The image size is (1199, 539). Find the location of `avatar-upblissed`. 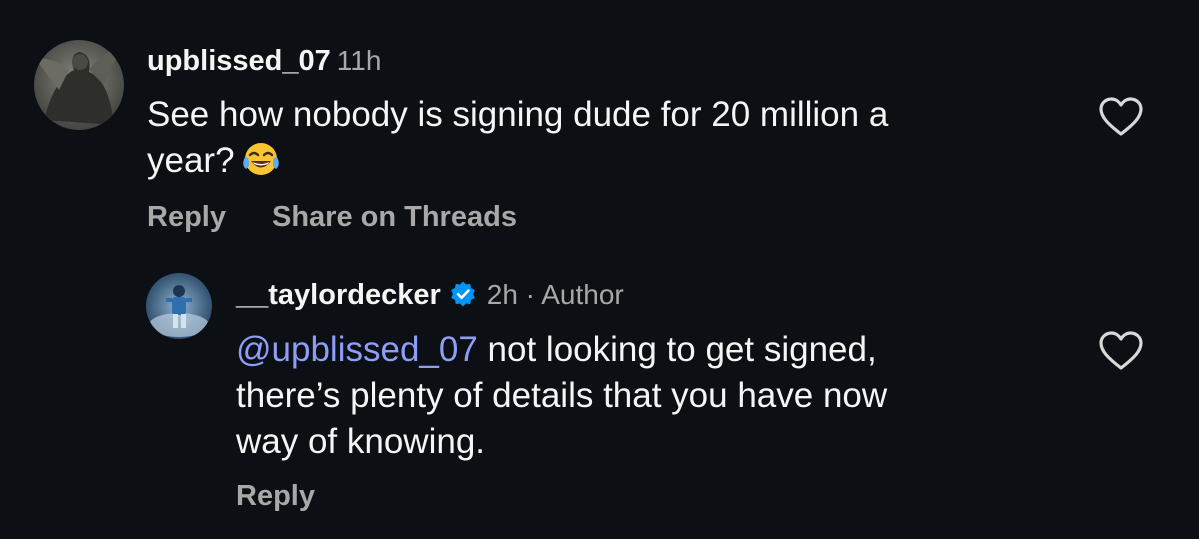

avatar-upblissed is located at coordinates (79, 85).